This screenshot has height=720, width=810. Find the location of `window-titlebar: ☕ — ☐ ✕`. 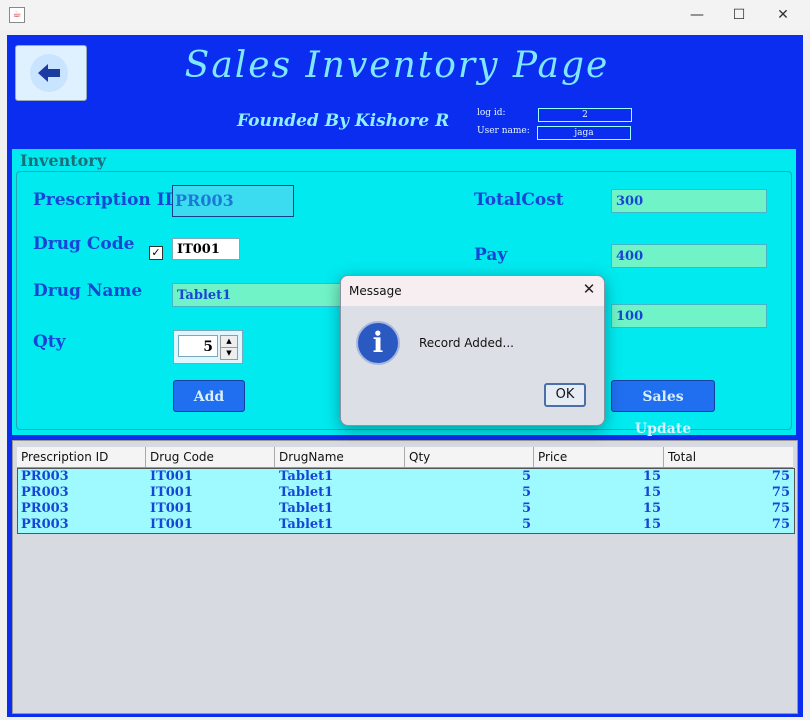

window-titlebar: ☕ — ☐ ✕ is located at coordinates (405, 15).